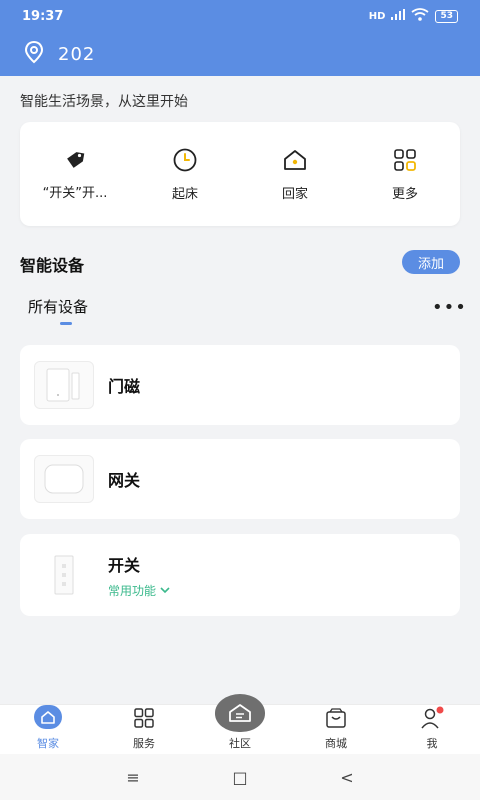  What do you see at coordinates (377, 16) in the screenshot?
I see `network-label: HD` at bounding box center [377, 16].